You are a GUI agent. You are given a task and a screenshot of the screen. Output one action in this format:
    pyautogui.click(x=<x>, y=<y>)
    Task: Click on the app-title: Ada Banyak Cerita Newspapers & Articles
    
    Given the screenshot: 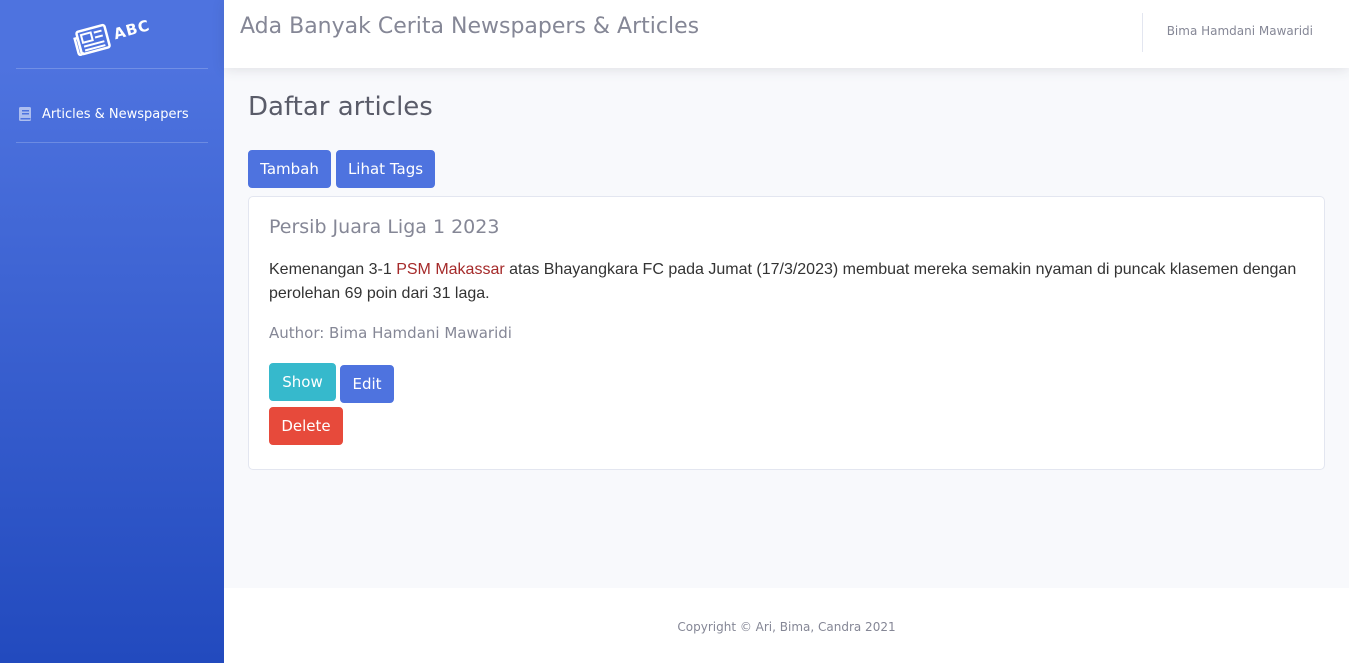 What is the action you would take?
    pyautogui.click(x=470, y=26)
    